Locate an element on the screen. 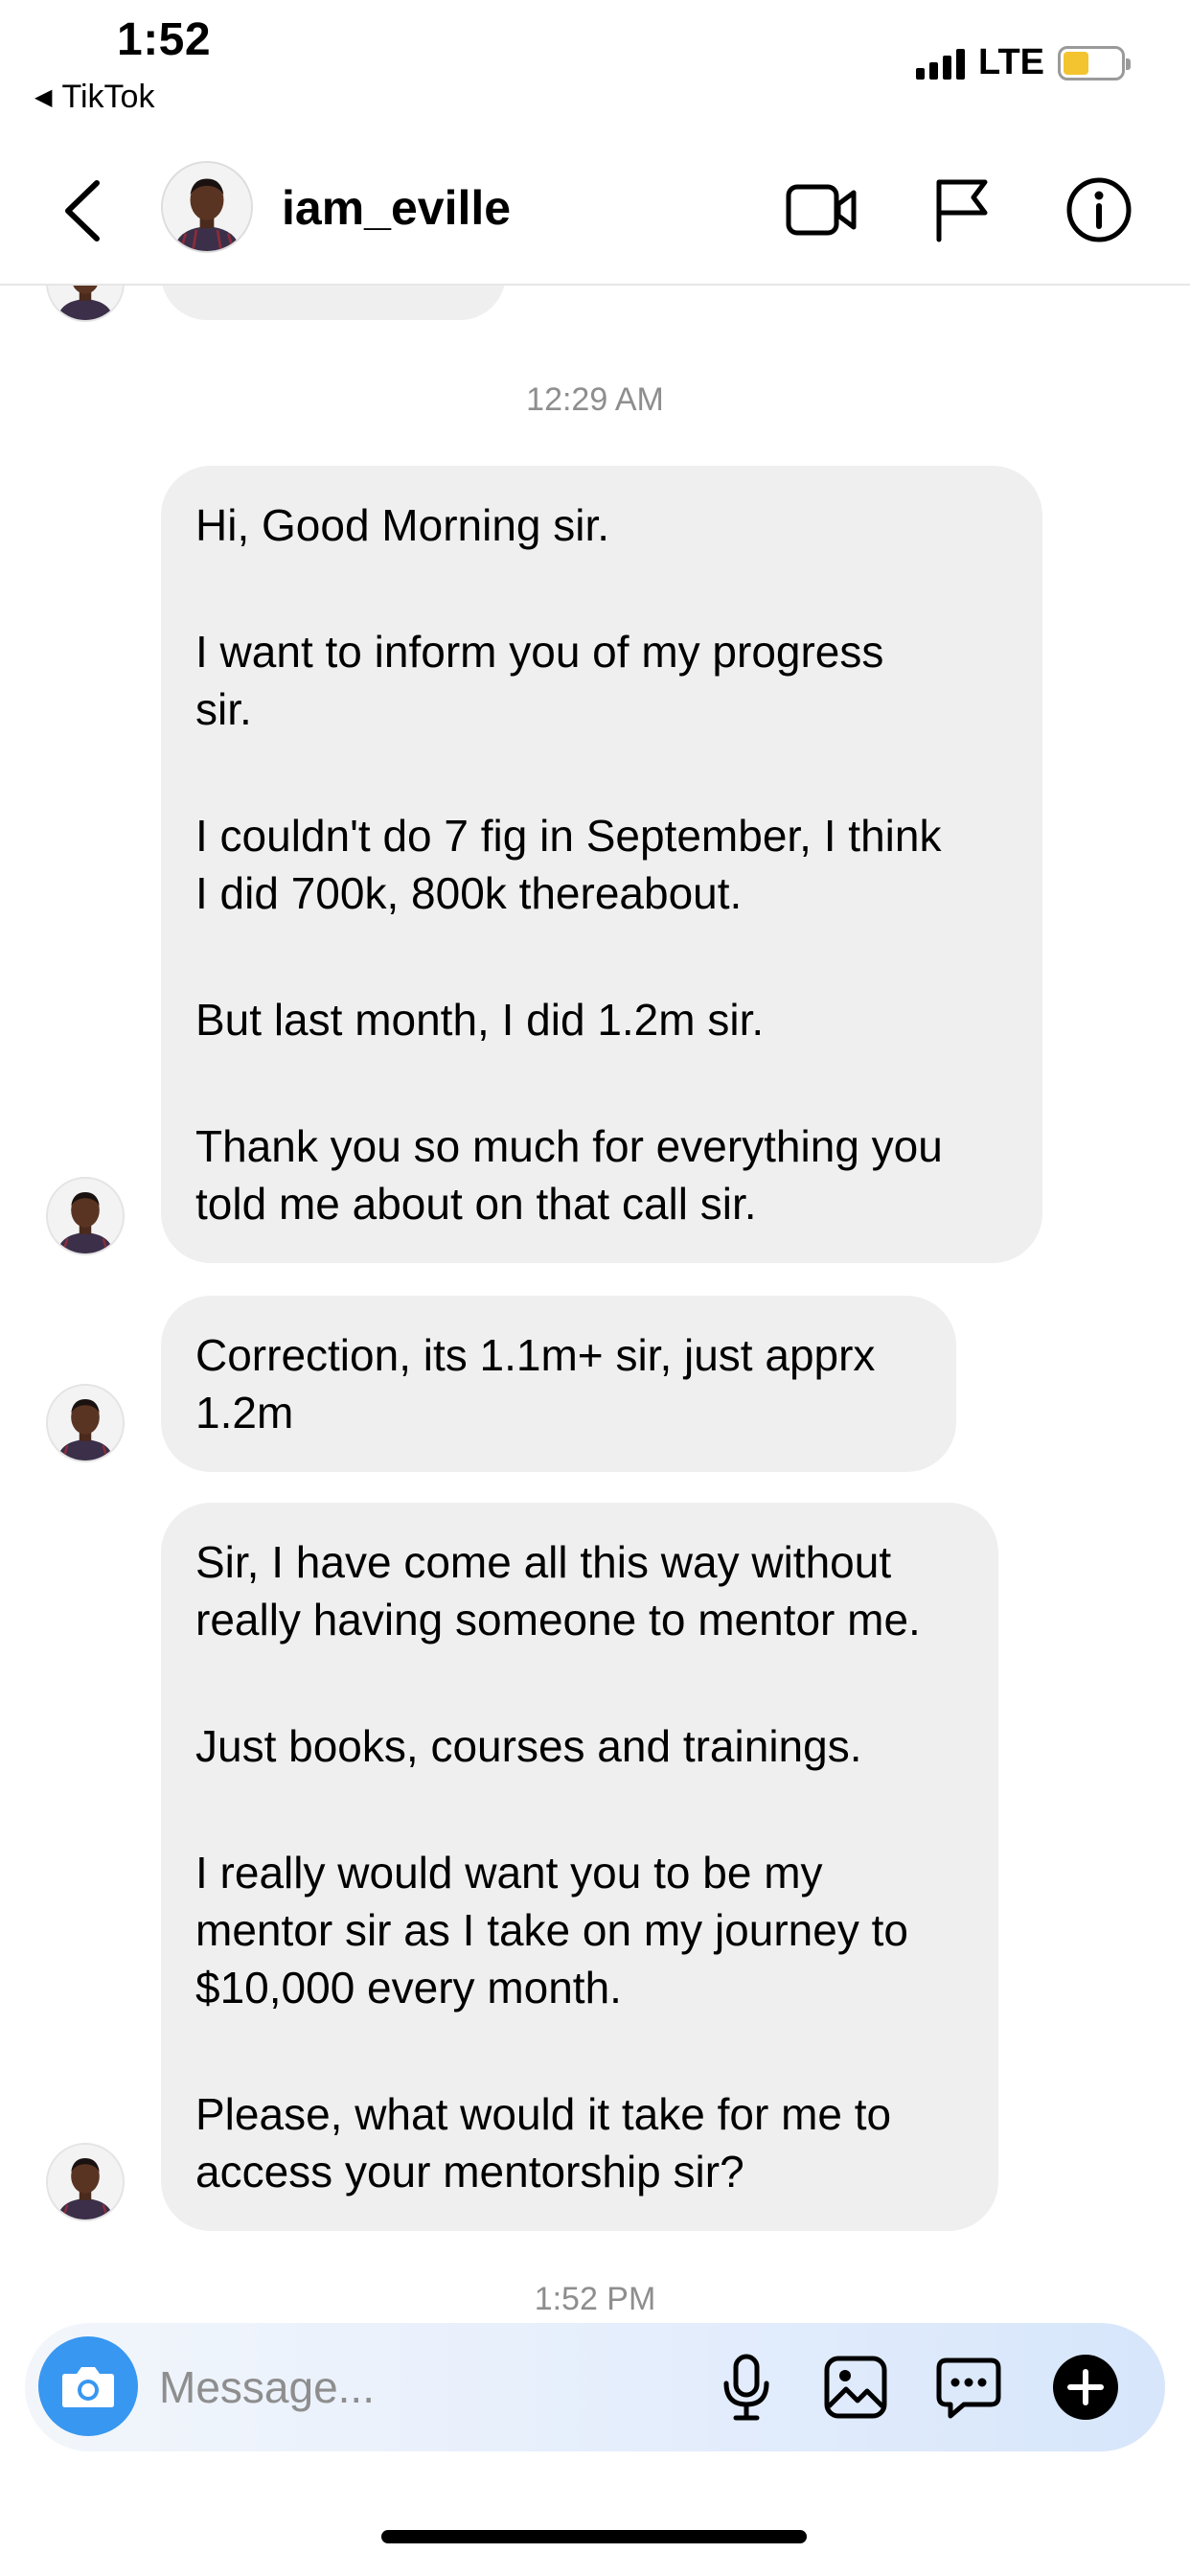 The height and width of the screenshot is (2576, 1190). battery-icon is located at coordinates (1095, 63).